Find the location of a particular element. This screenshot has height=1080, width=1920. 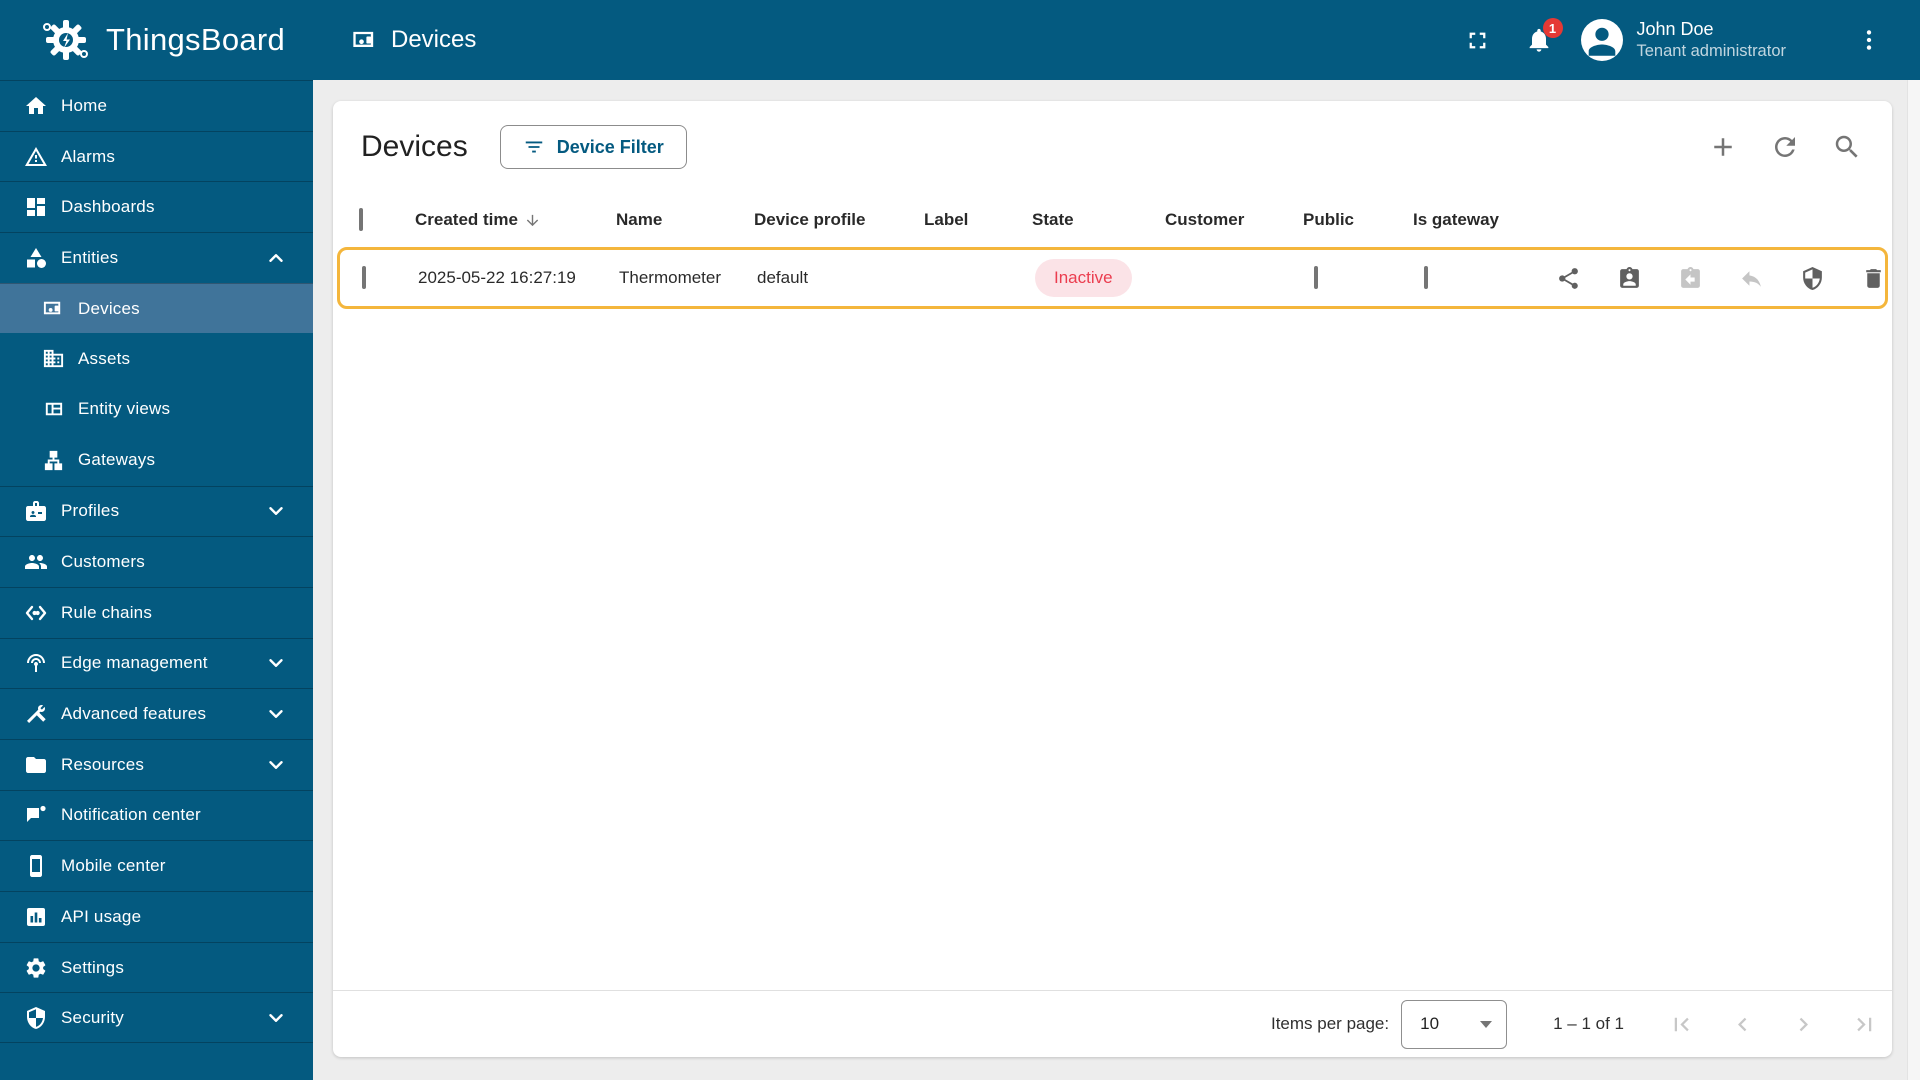

last-page-button is located at coordinates (1864, 1024).